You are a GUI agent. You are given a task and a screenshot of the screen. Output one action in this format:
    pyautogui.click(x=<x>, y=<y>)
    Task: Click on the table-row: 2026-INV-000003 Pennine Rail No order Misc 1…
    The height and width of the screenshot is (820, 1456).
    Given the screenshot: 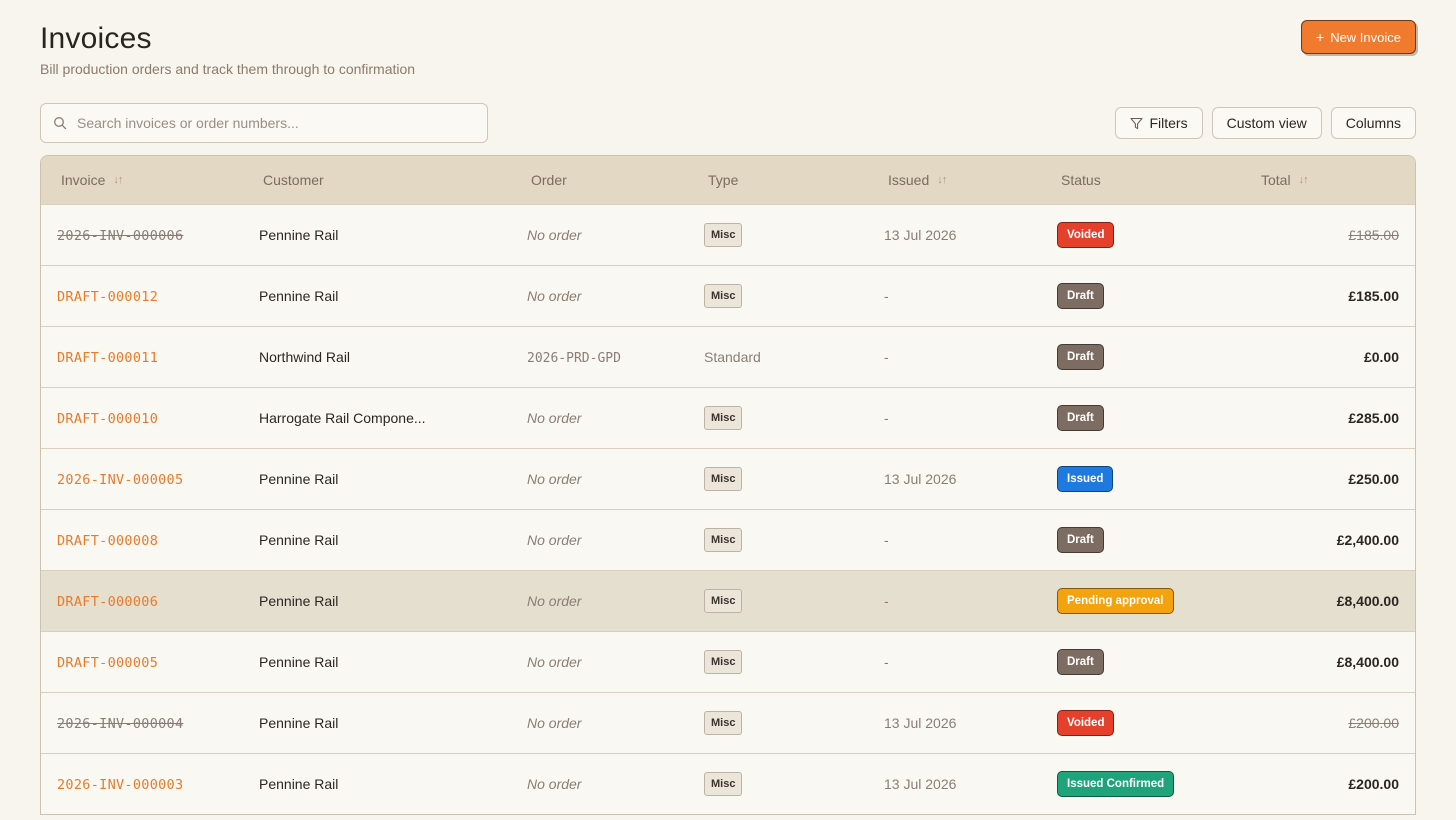 What is the action you would take?
    pyautogui.click(x=728, y=783)
    